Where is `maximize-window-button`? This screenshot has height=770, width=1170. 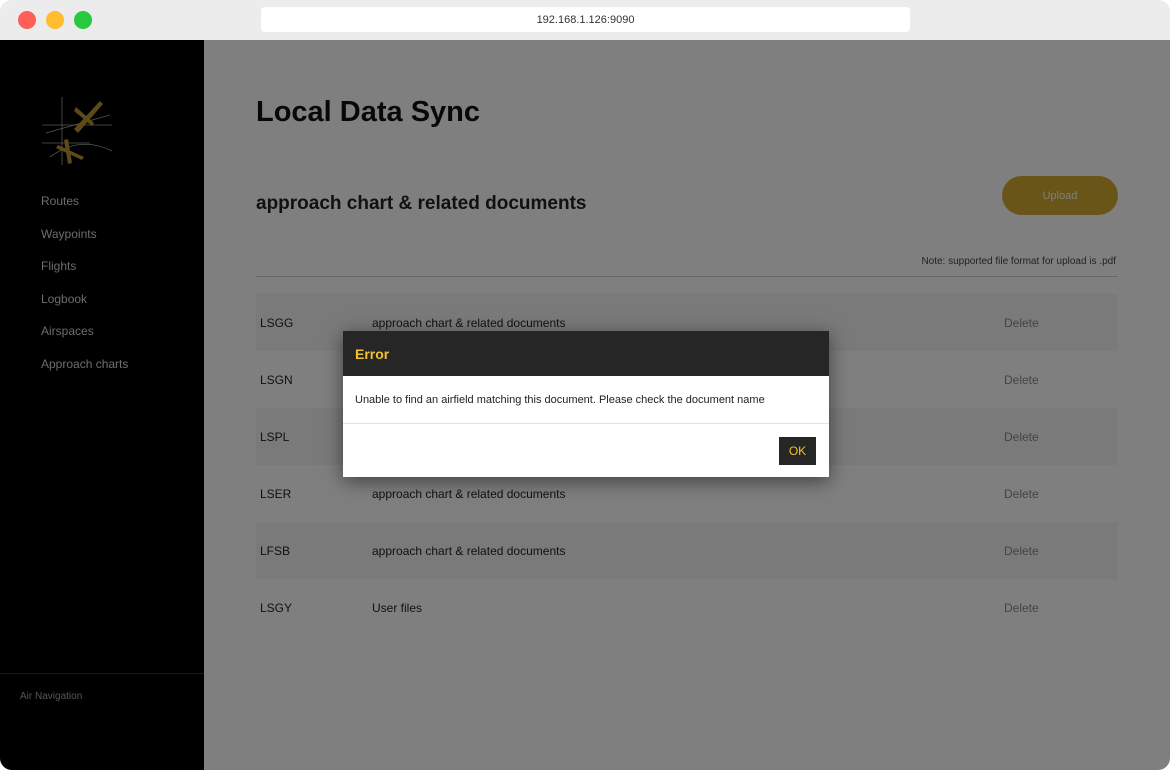 maximize-window-button is located at coordinates (83, 20).